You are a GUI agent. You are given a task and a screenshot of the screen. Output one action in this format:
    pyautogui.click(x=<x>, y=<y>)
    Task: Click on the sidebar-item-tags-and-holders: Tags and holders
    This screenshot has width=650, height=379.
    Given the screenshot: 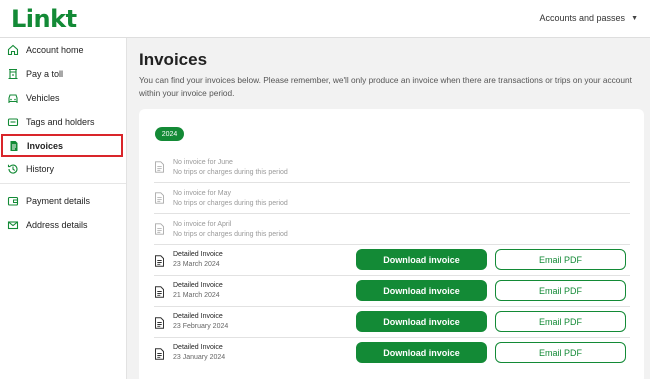 What is the action you would take?
    pyautogui.click(x=63, y=121)
    